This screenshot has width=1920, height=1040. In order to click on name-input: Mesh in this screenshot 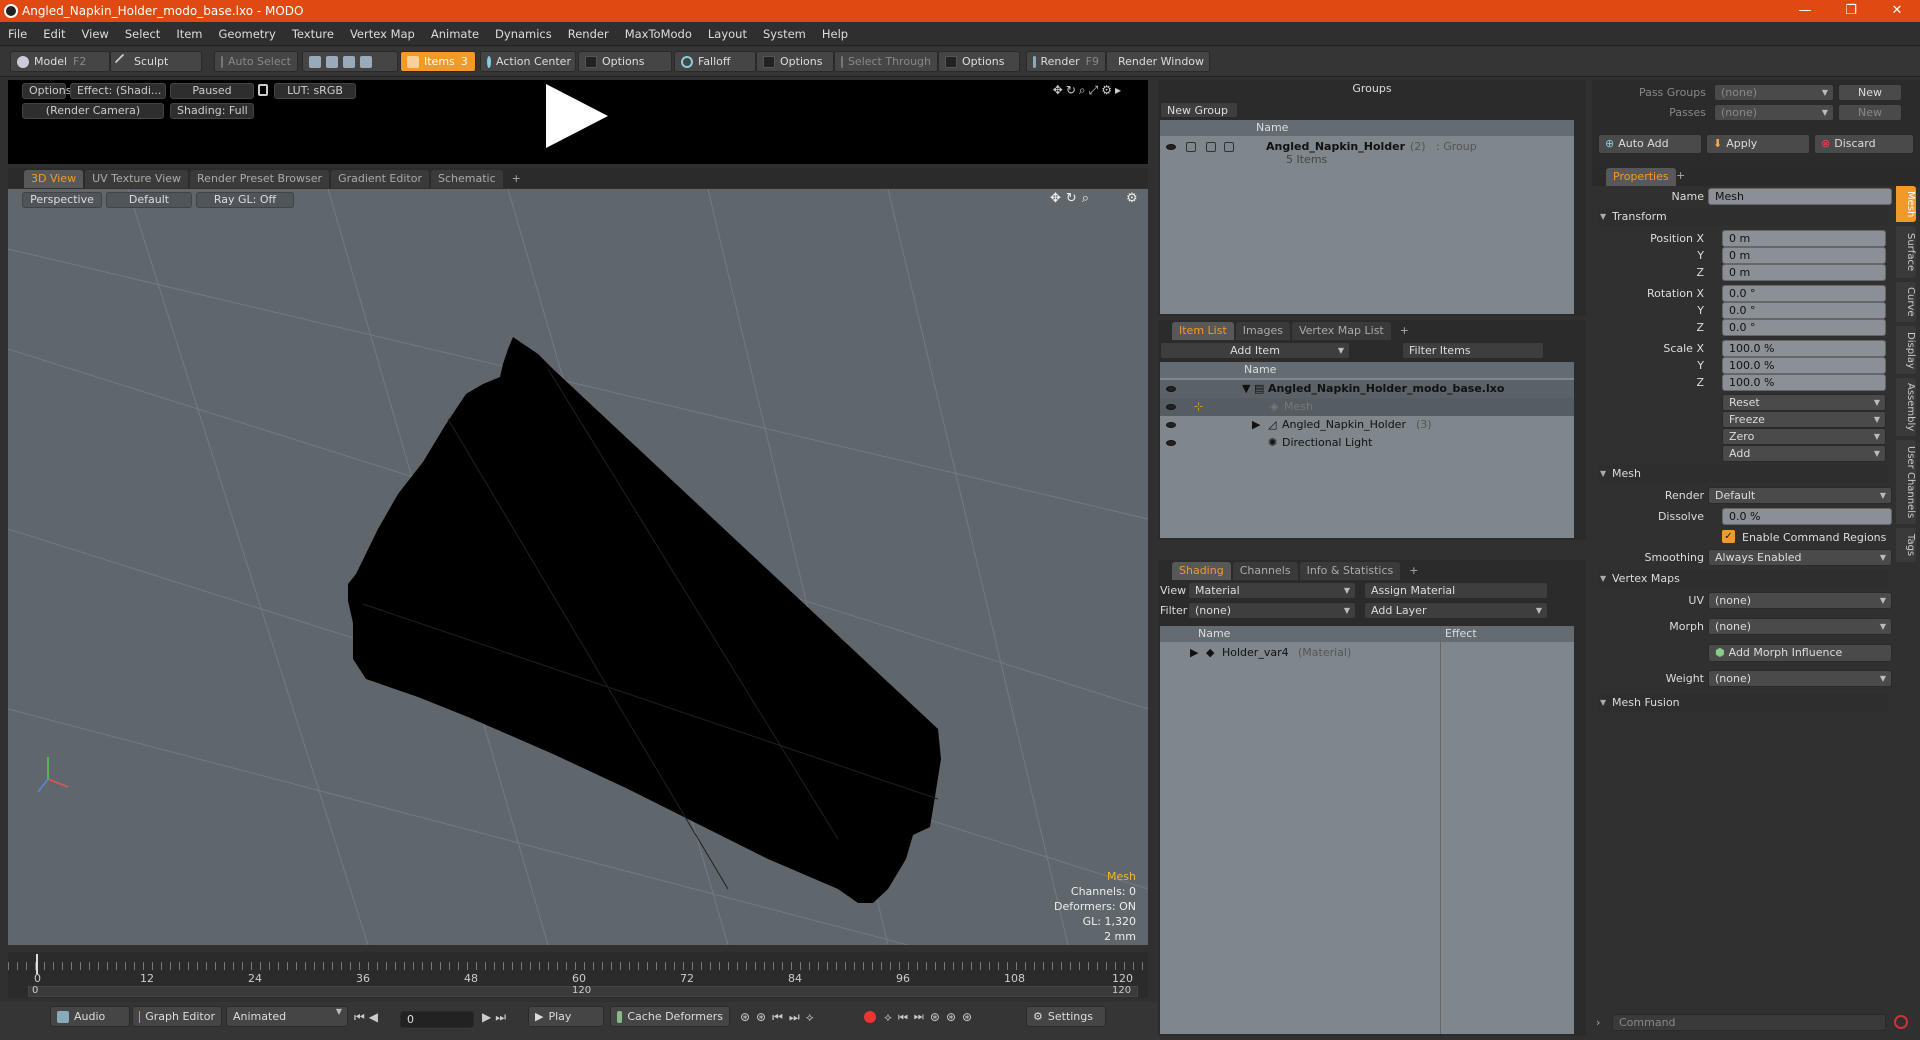, I will do `click(1800, 196)`.